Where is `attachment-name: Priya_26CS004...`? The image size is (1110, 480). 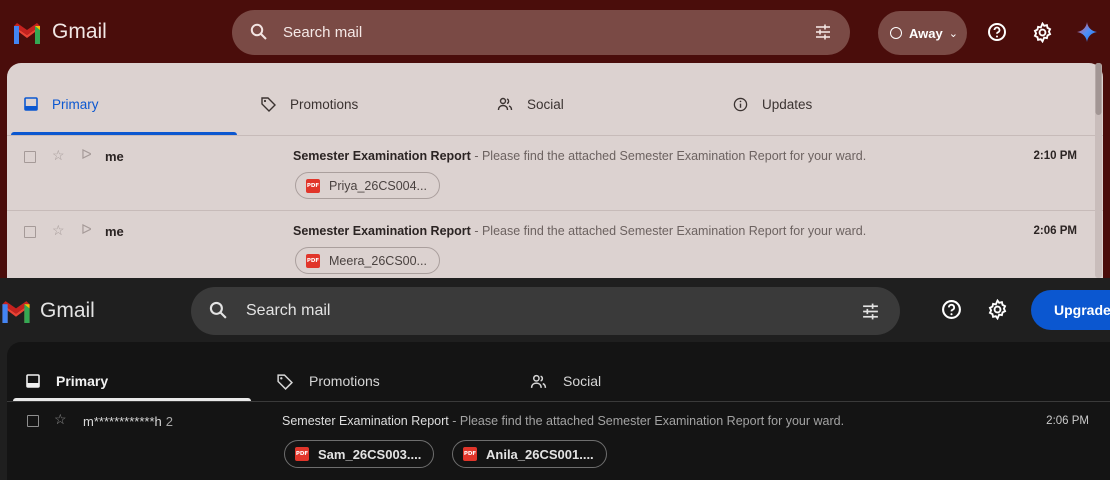 attachment-name: Priya_26CS004... is located at coordinates (378, 185).